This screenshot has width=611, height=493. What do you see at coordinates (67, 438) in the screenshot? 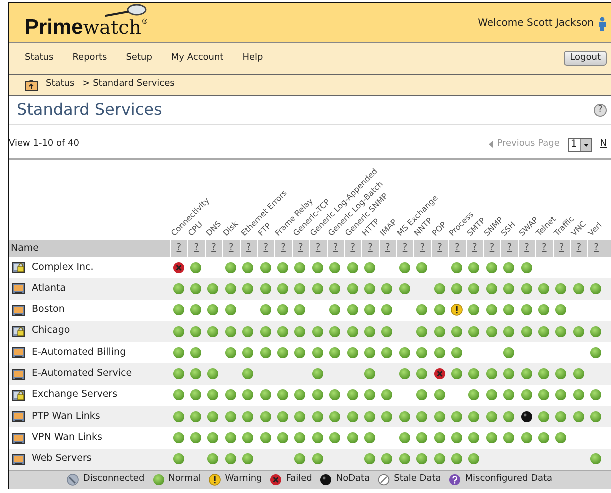
I see `group-link: VPN Wan Links` at bounding box center [67, 438].